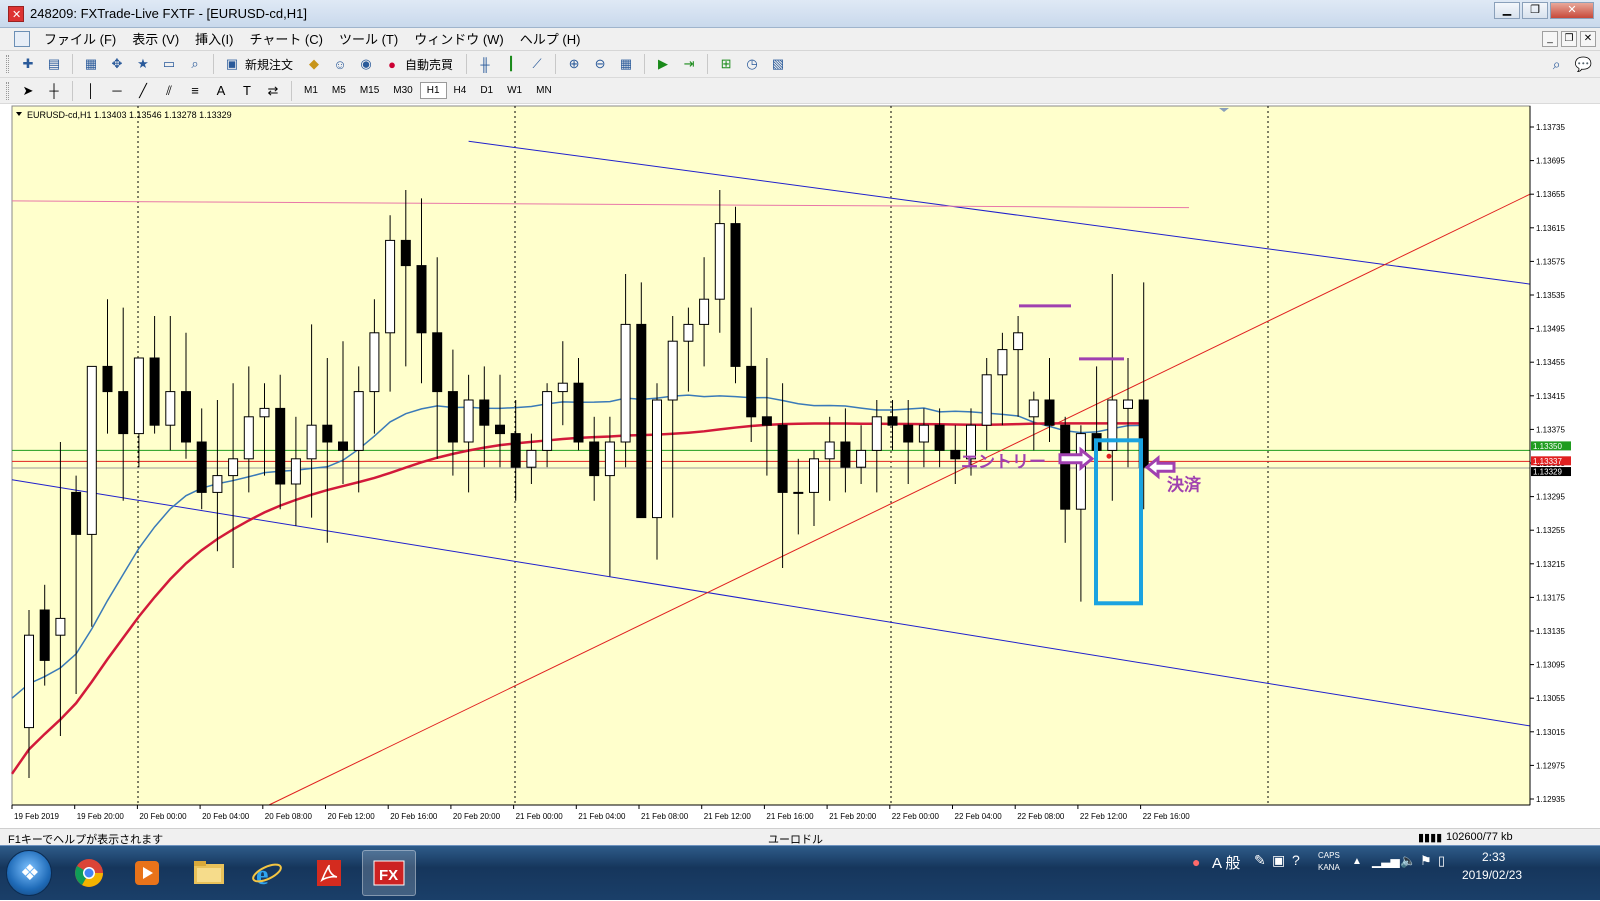 Image resolution: width=1600 pixels, height=901 pixels. What do you see at coordinates (369, 90) in the screenshot?
I see `timeframe-m15: M15` at bounding box center [369, 90].